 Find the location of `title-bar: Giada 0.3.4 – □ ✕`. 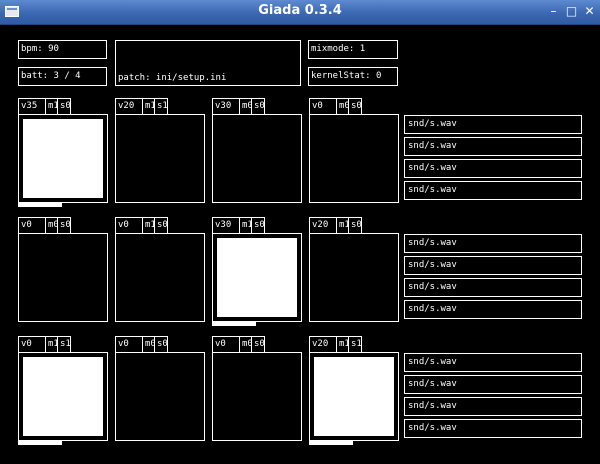

title-bar: Giada 0.3.4 – □ ✕ is located at coordinates (300, 12).